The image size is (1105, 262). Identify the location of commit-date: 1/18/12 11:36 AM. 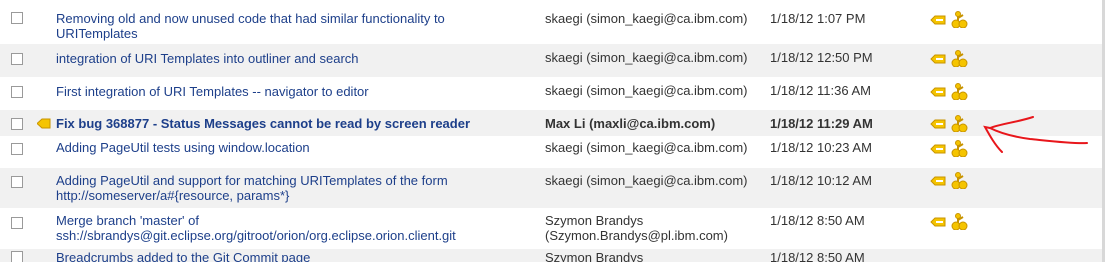
(820, 90).